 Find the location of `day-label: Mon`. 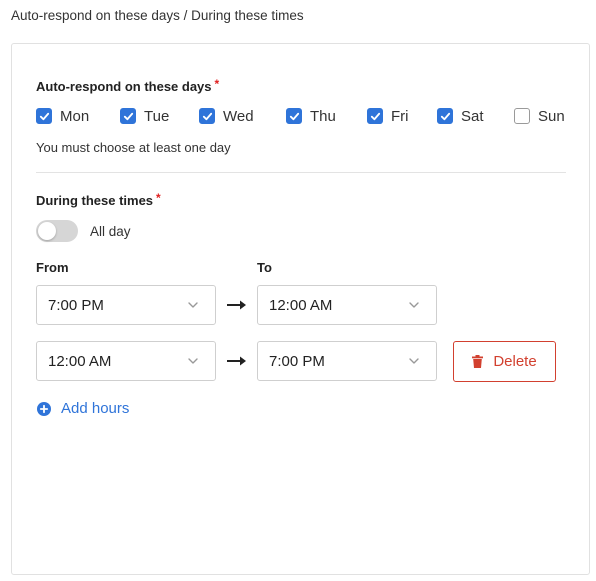

day-label: Mon is located at coordinates (75, 116).